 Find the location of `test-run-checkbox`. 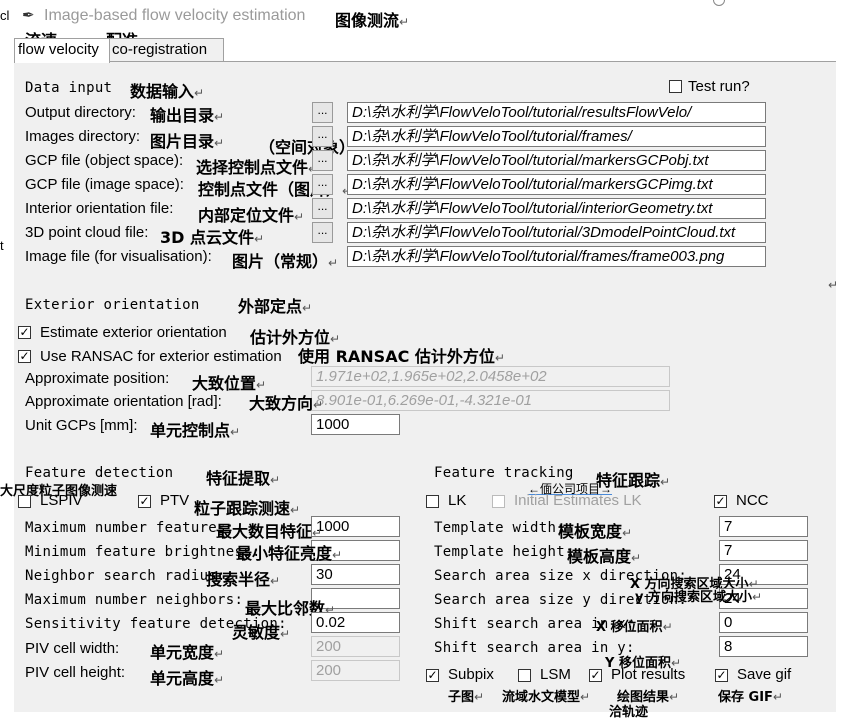

test-run-checkbox is located at coordinates (675, 86).